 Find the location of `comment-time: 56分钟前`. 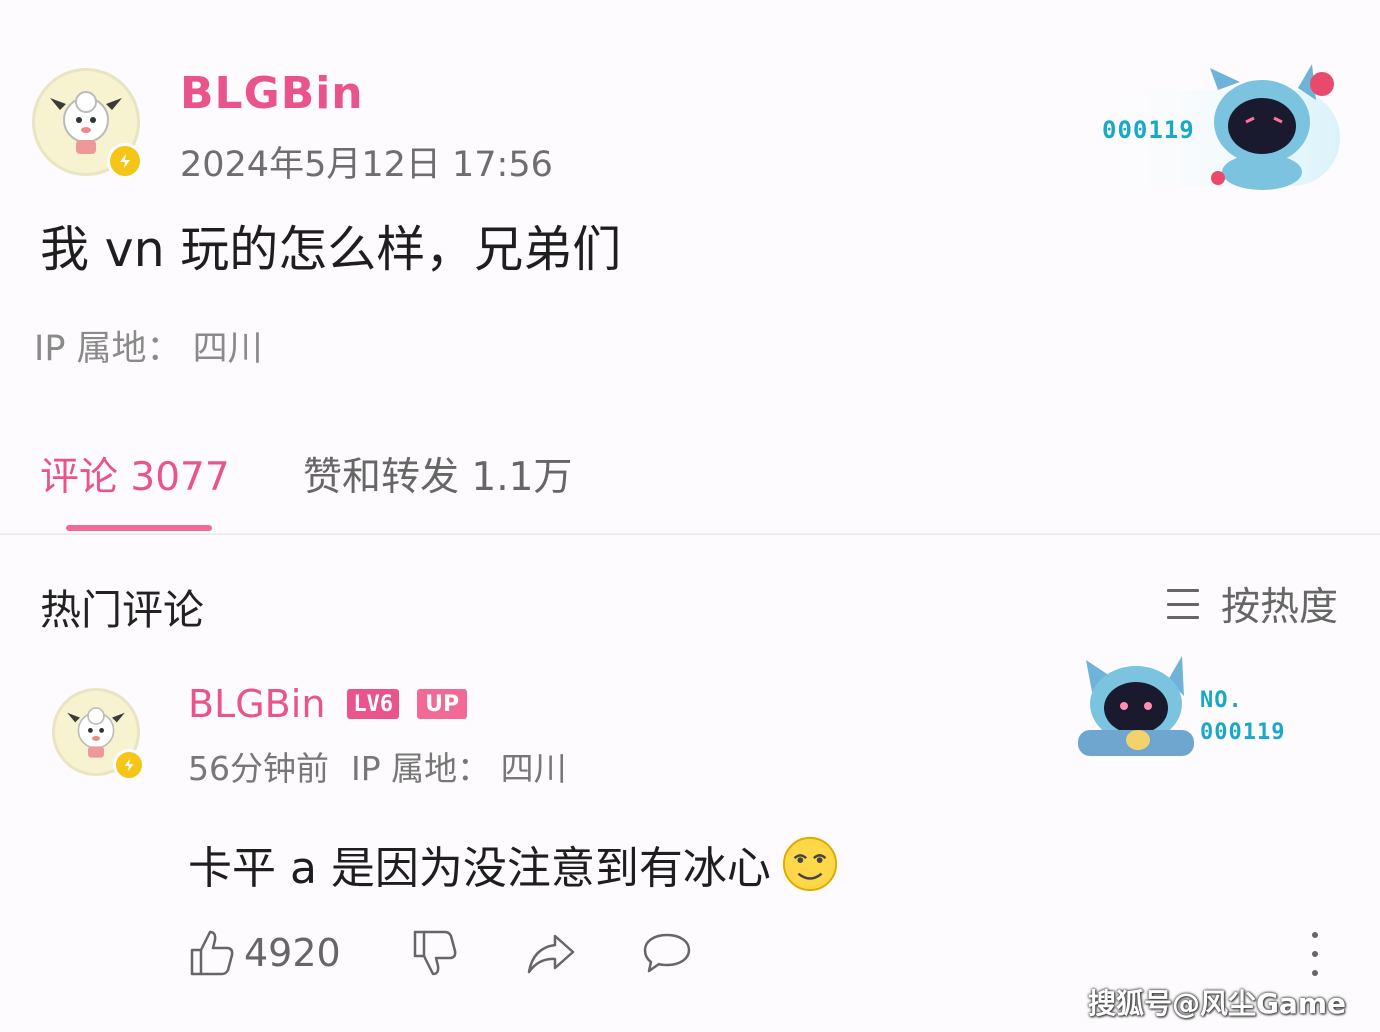

comment-time: 56分钟前 is located at coordinates (258, 768).